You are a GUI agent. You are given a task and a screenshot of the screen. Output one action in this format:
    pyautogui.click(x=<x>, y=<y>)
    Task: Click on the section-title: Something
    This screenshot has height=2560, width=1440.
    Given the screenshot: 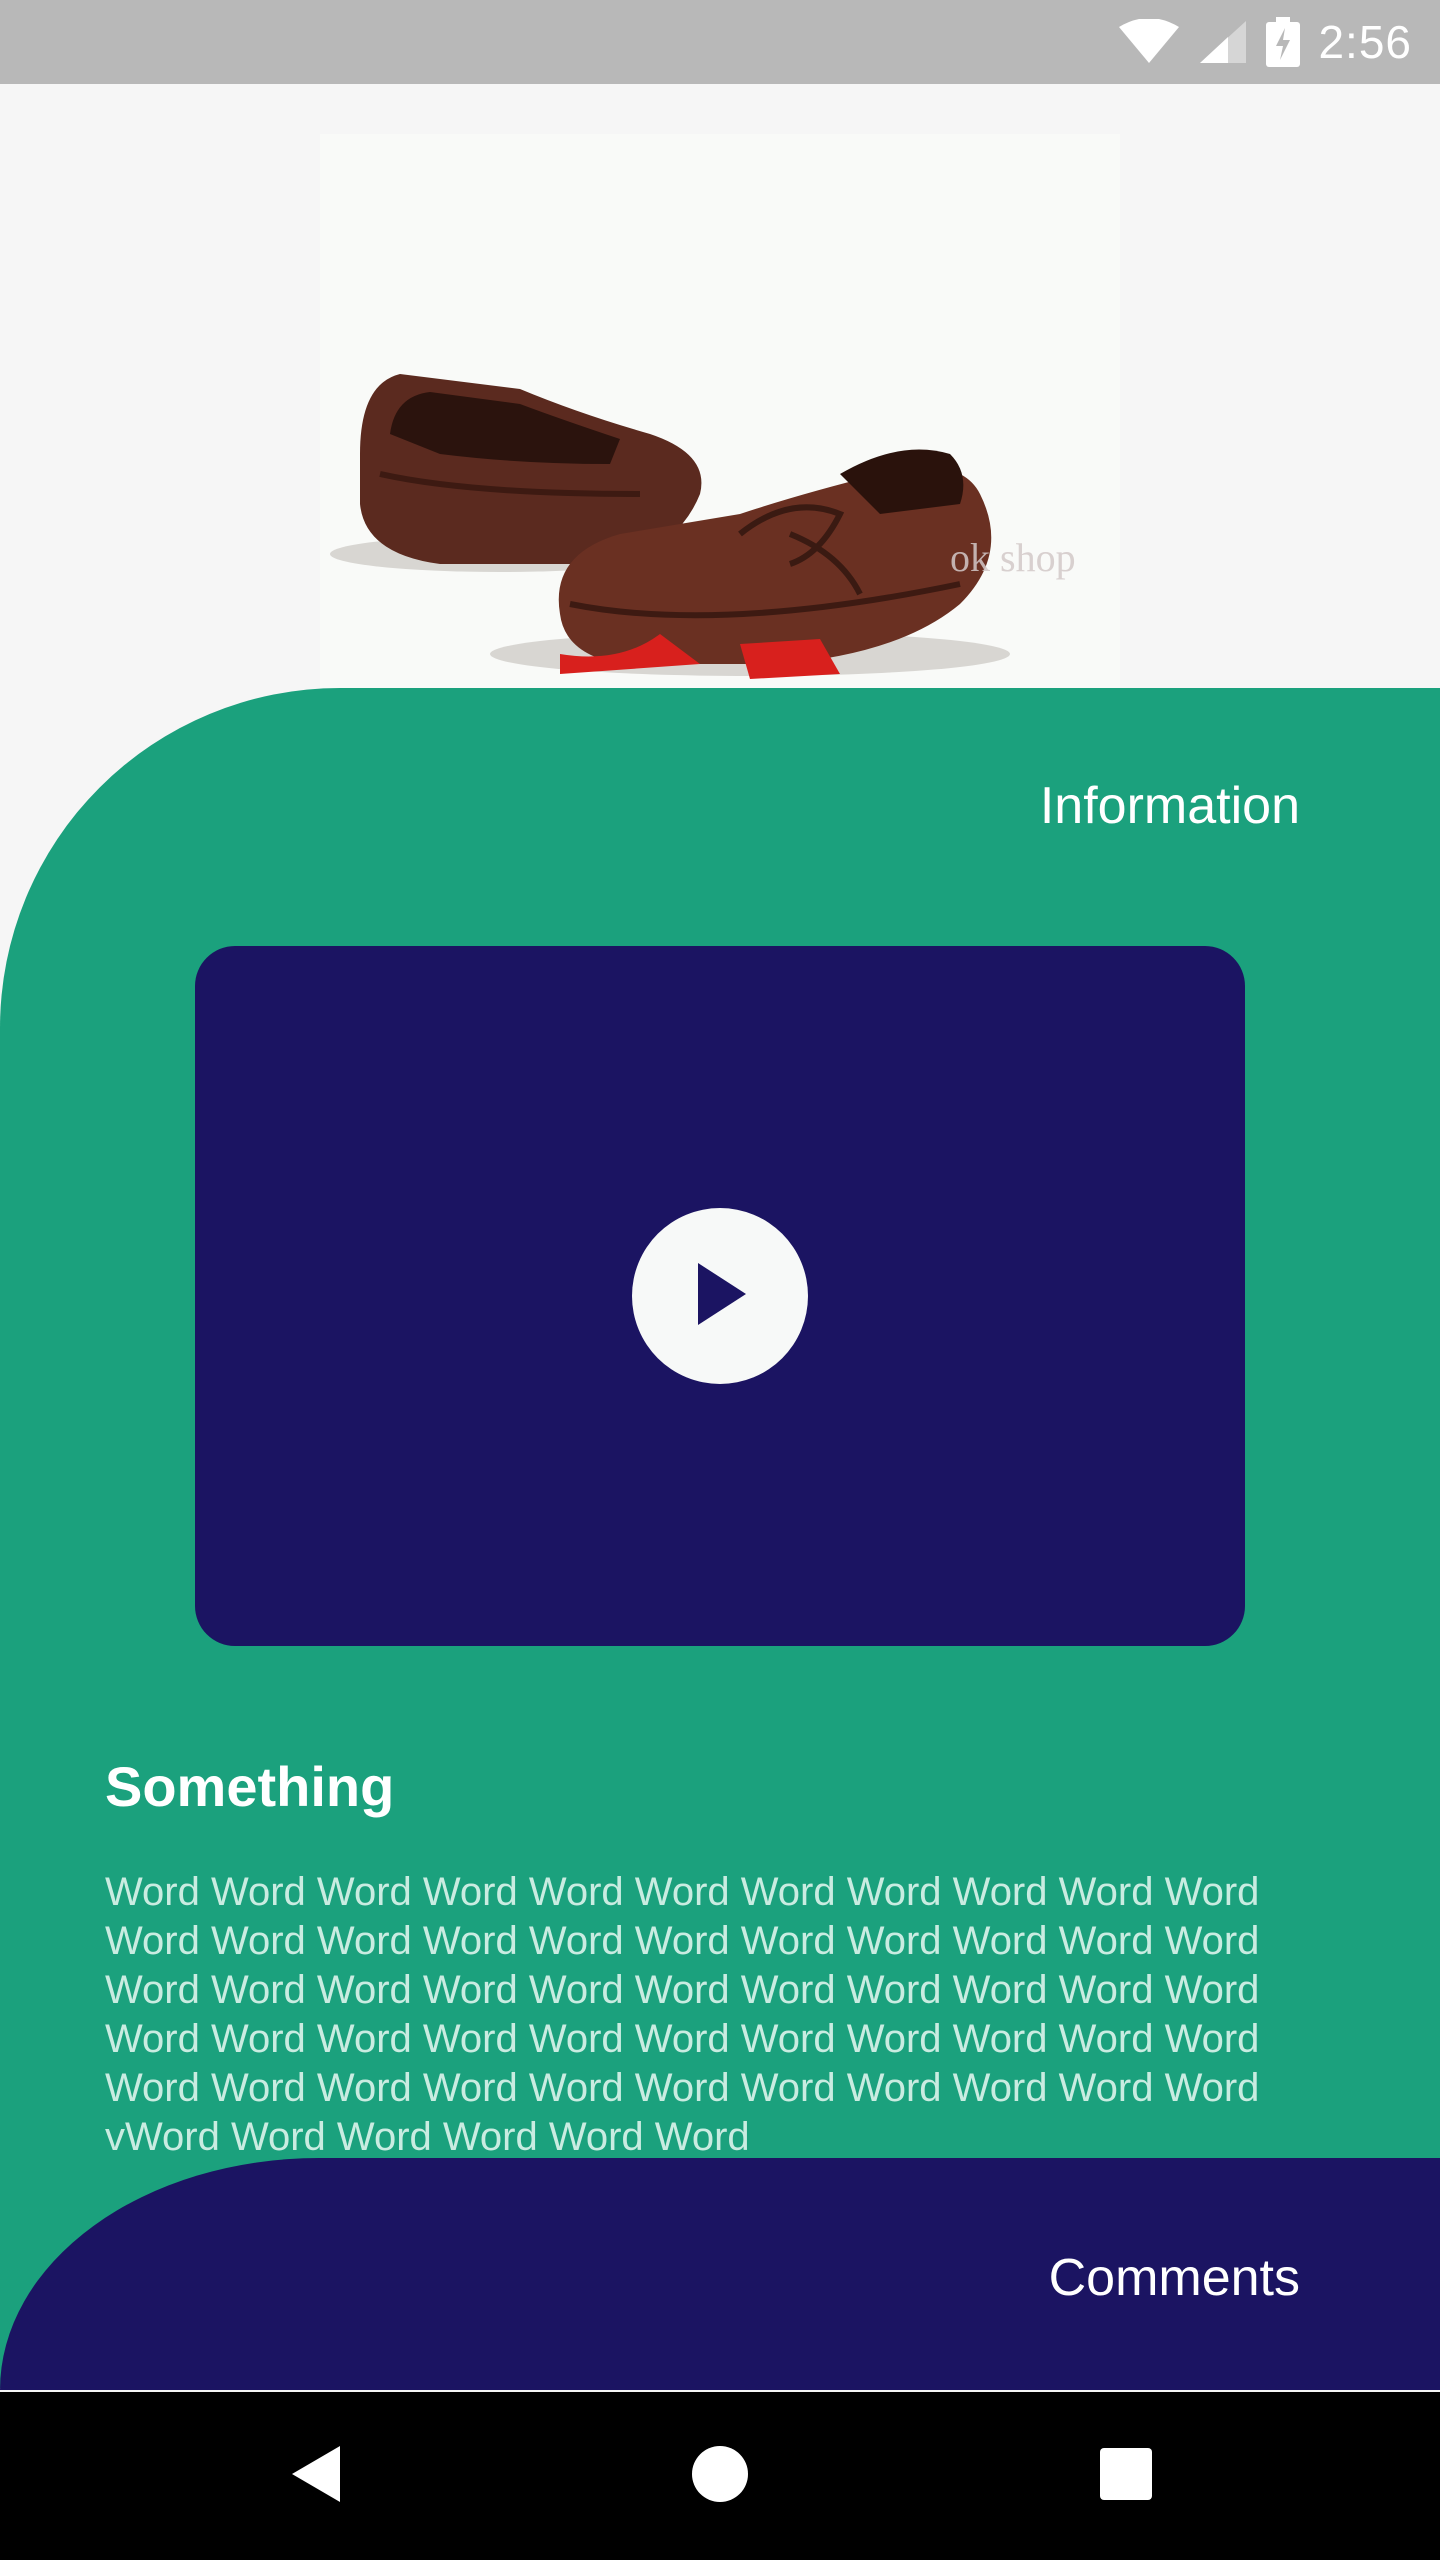 What is the action you would take?
    pyautogui.click(x=250, y=1786)
    